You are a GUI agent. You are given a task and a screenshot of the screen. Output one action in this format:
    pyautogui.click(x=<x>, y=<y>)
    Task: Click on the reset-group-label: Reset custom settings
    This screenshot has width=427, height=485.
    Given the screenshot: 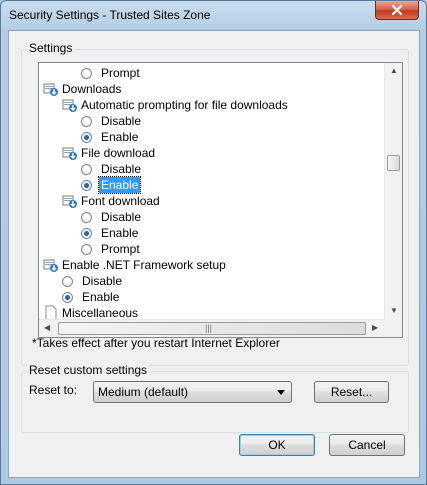 What is the action you would take?
    pyautogui.click(x=88, y=370)
    